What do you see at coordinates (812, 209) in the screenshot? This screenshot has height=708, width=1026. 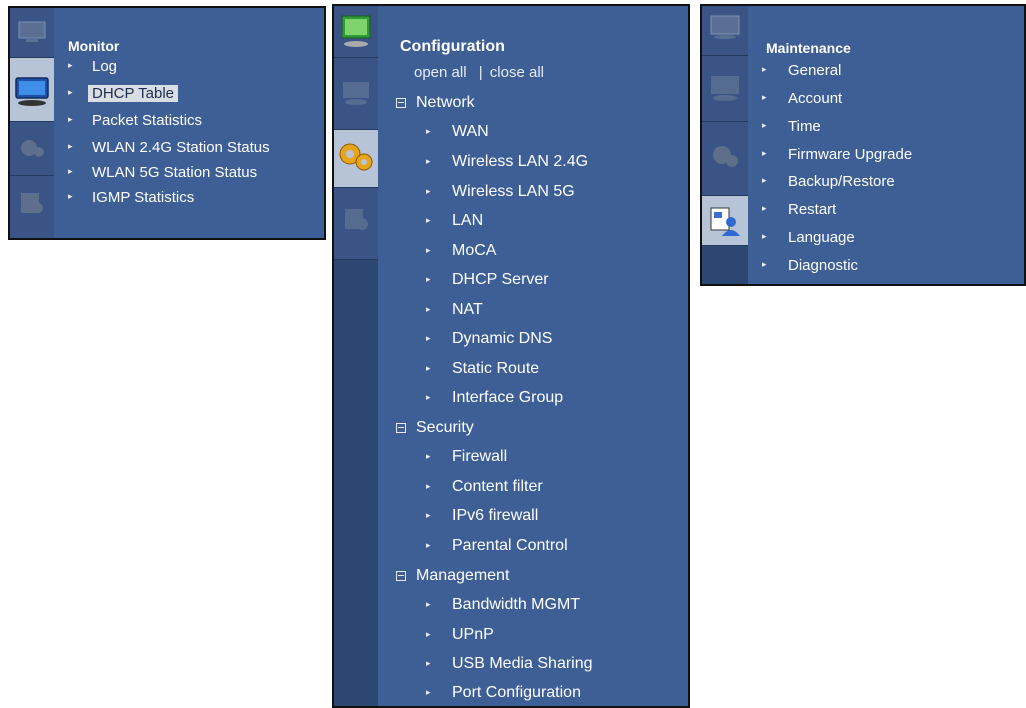 I see `maintenance-item-label: Restart` at bounding box center [812, 209].